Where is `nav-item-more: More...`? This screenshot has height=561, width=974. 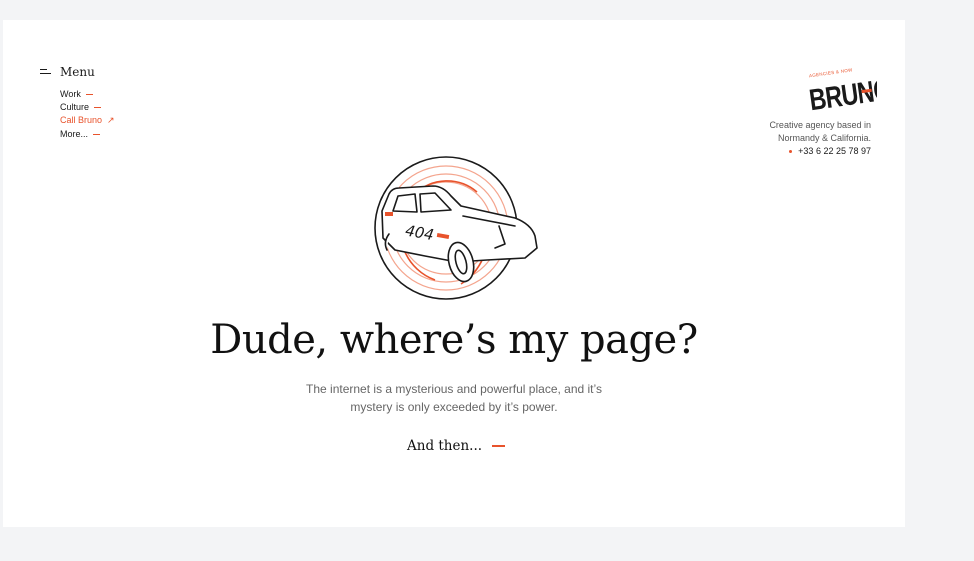 nav-item-more: More... is located at coordinates (87, 134).